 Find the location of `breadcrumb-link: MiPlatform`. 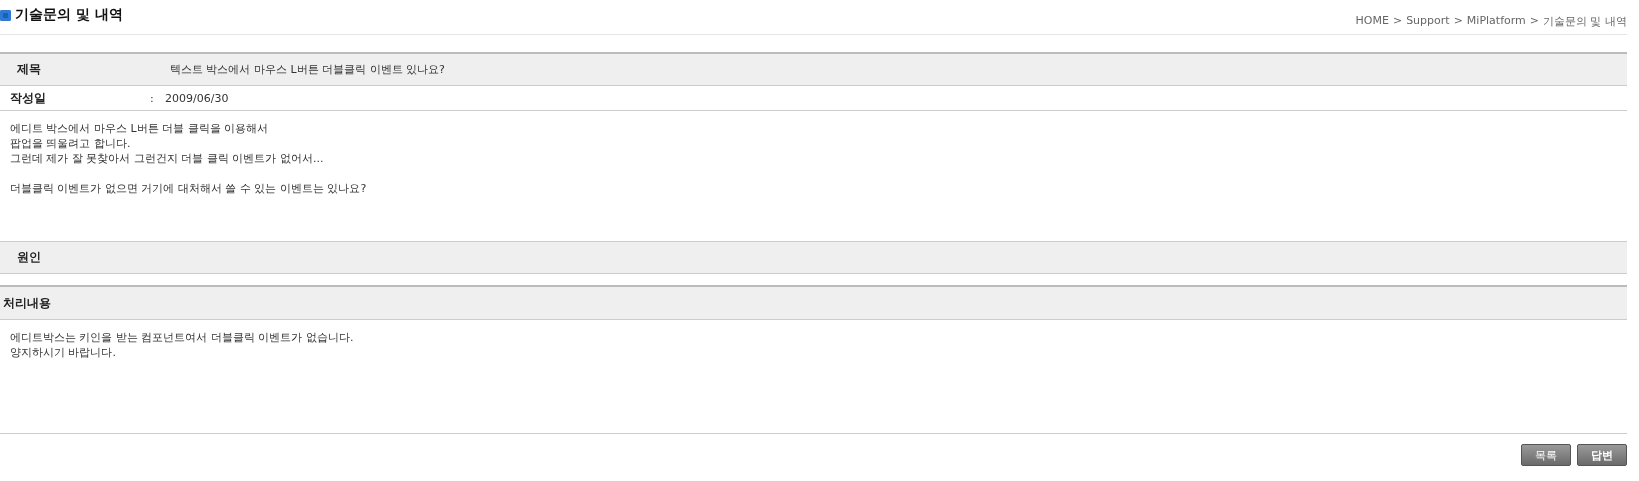

breadcrumb-link: MiPlatform is located at coordinates (1496, 21).